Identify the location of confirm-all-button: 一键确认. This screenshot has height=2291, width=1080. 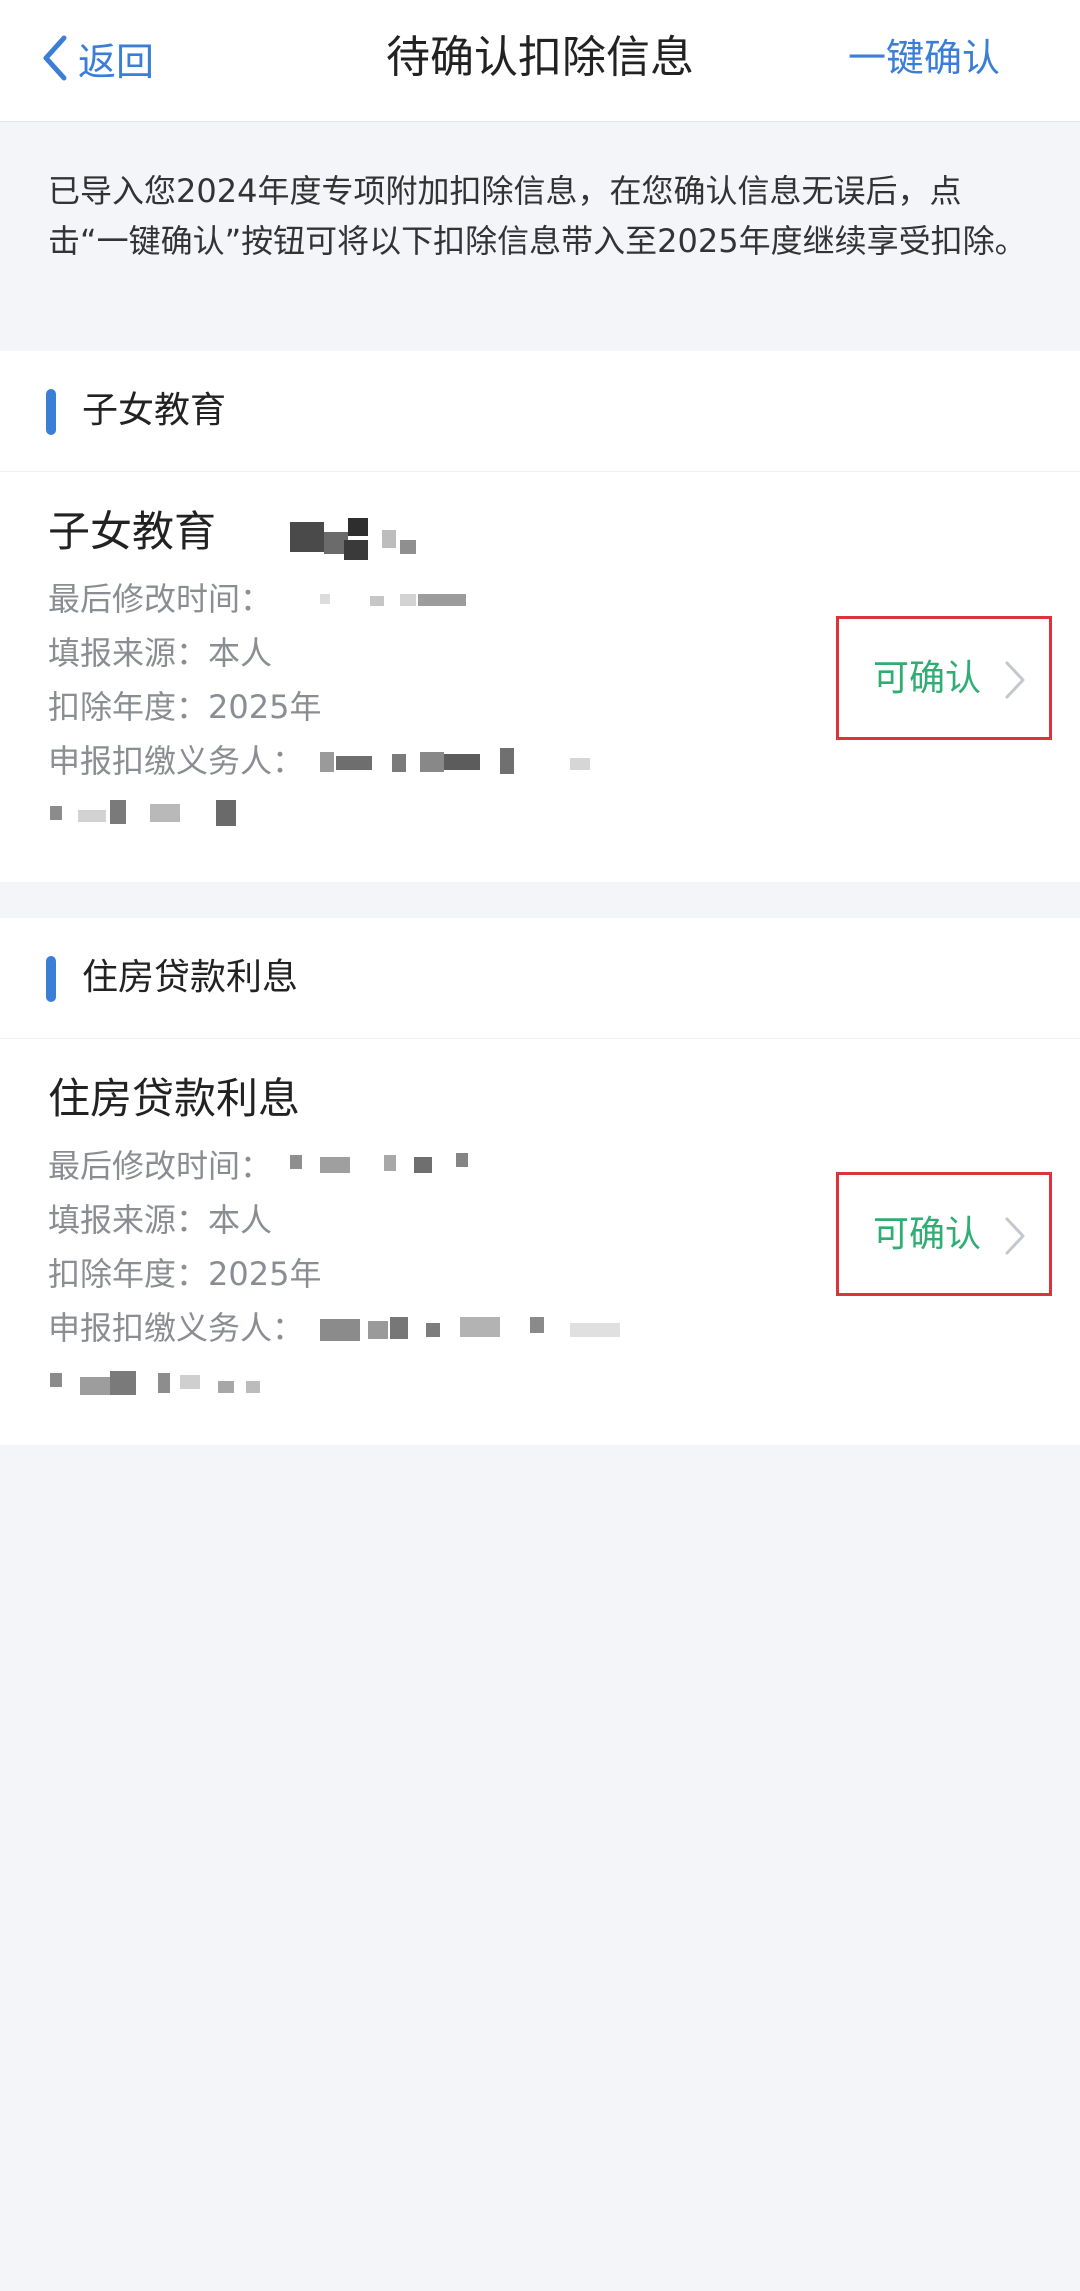
(924, 58).